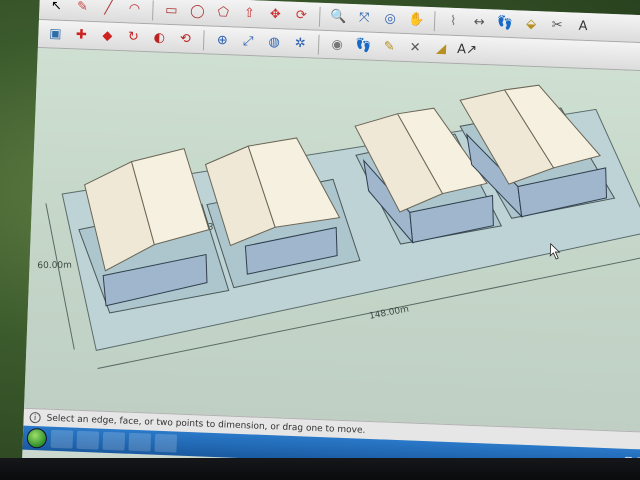 The width and height of the screenshot is (640, 480). Describe the element at coordinates (37, 438) in the screenshot. I see `start-button-icon` at that location.